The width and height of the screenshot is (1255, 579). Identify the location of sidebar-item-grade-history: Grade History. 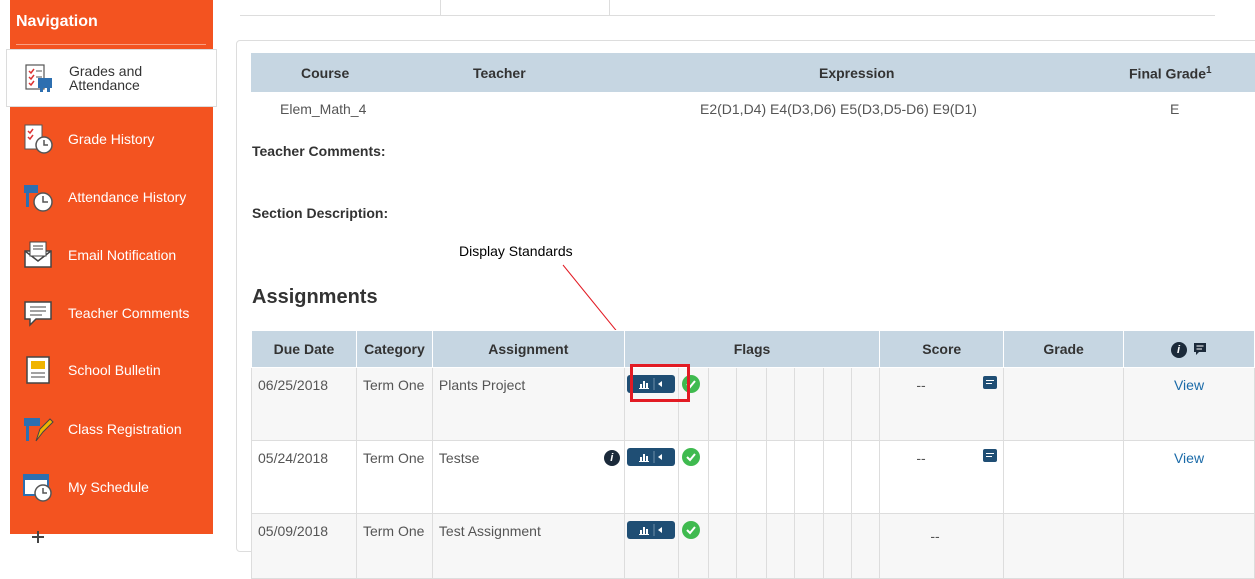
(111, 139).